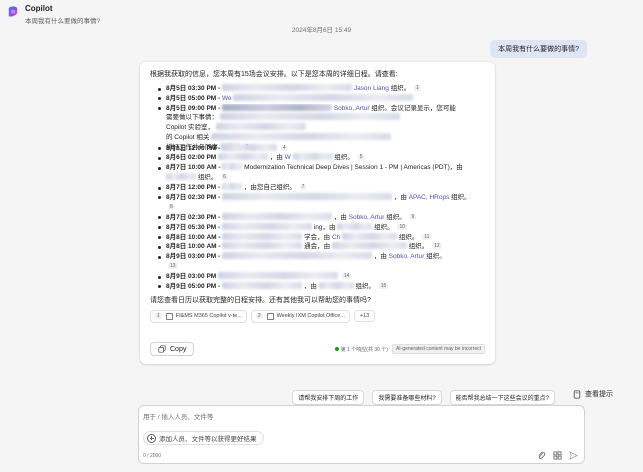  Describe the element at coordinates (188, 137) in the screenshot. I see `event-detail: 的 Copilot 相关` at that location.